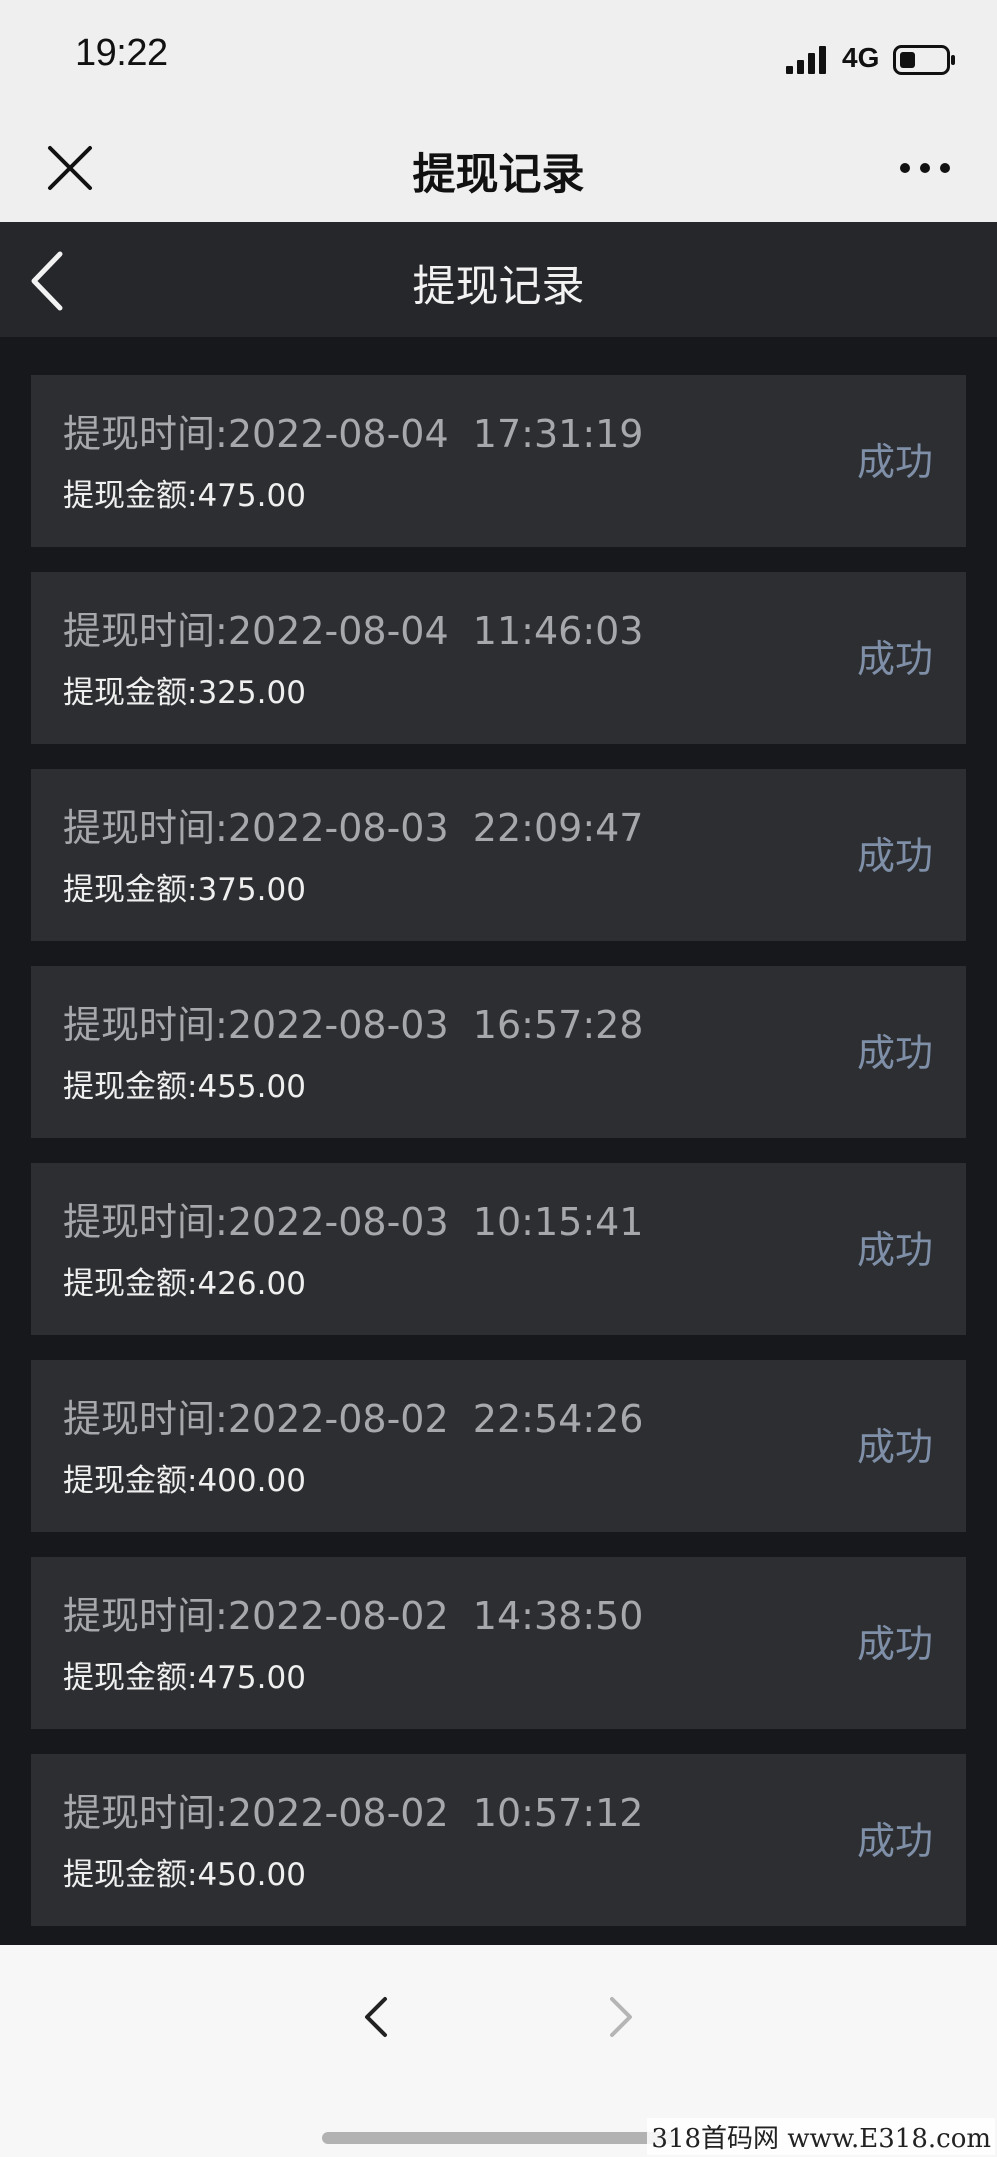  I want to click on record-time: 提现时间:2022-08-04 11:46:03, so click(353, 627).